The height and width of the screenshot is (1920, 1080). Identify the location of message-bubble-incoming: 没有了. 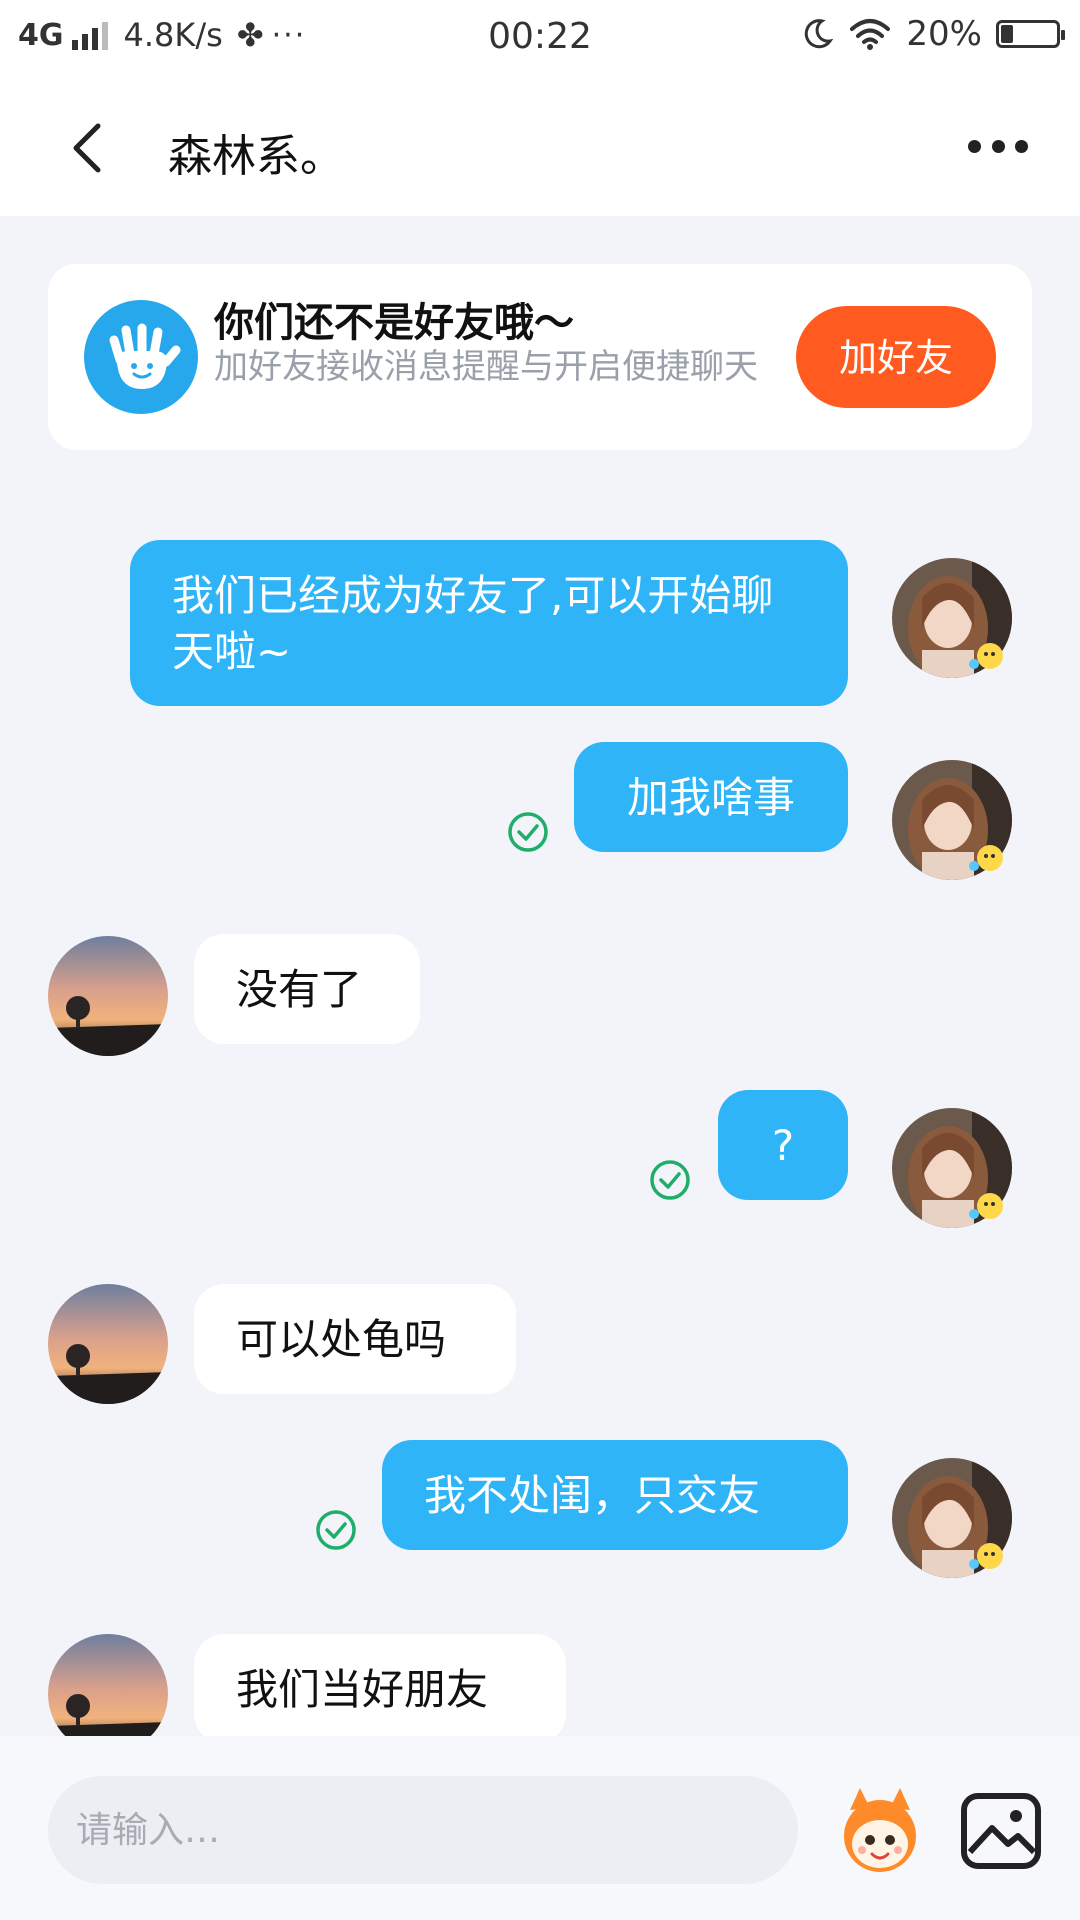
(307, 989).